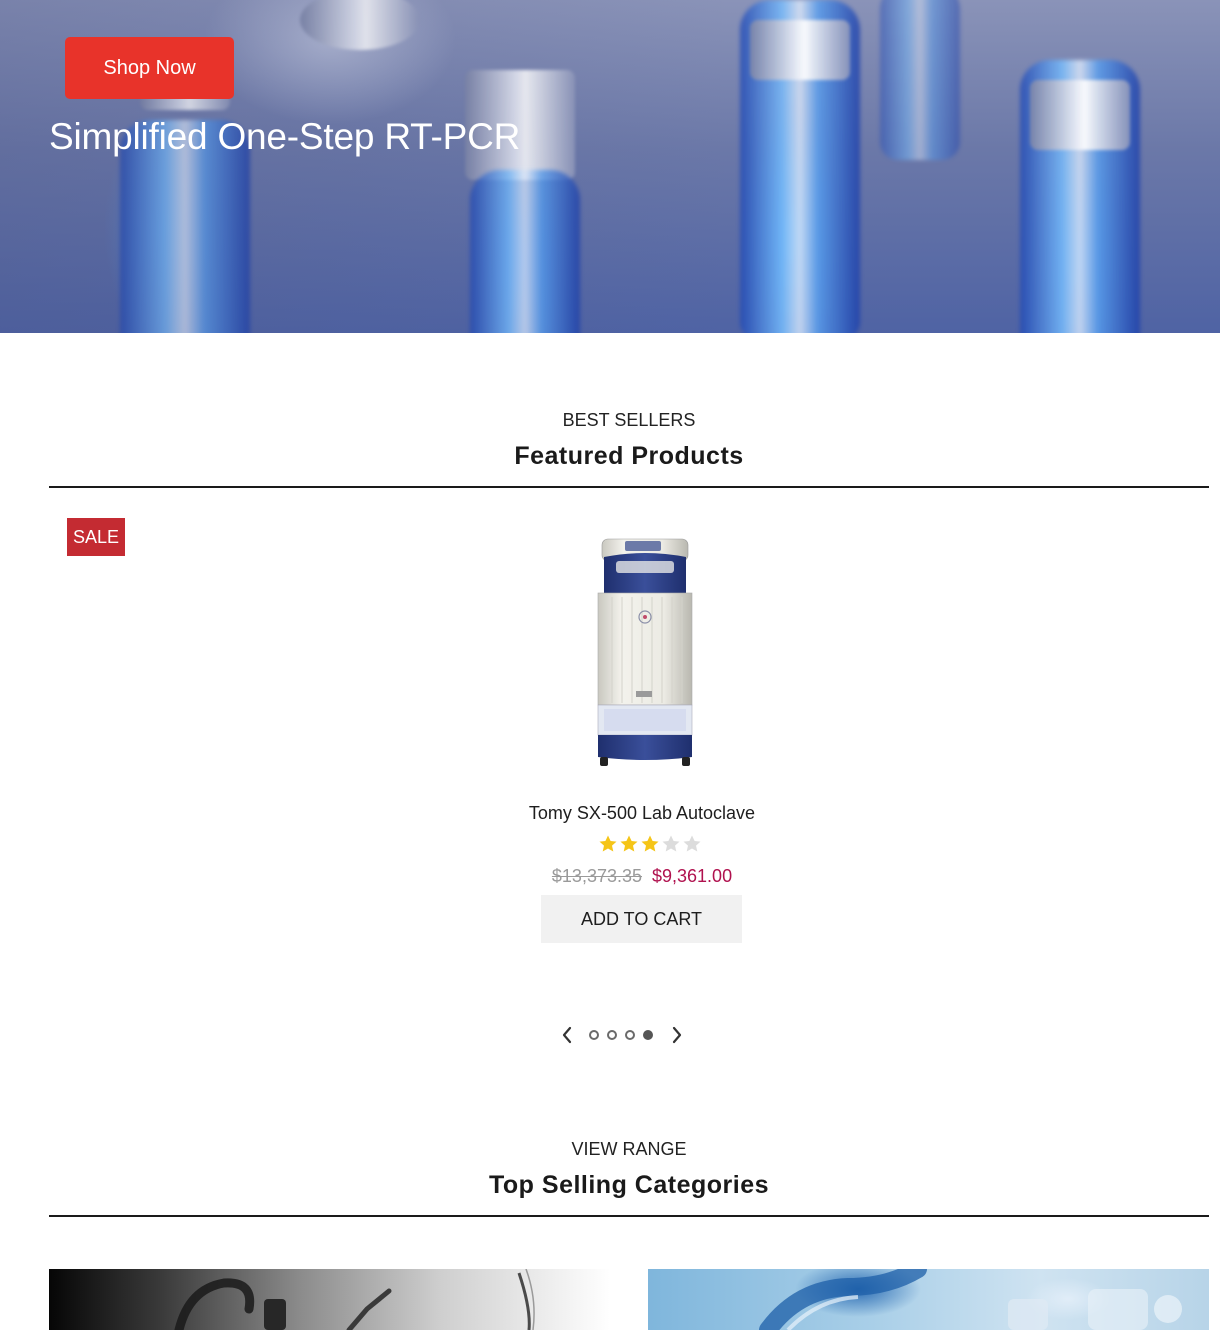  I want to click on chevron-right-icon, so click(677, 1035).